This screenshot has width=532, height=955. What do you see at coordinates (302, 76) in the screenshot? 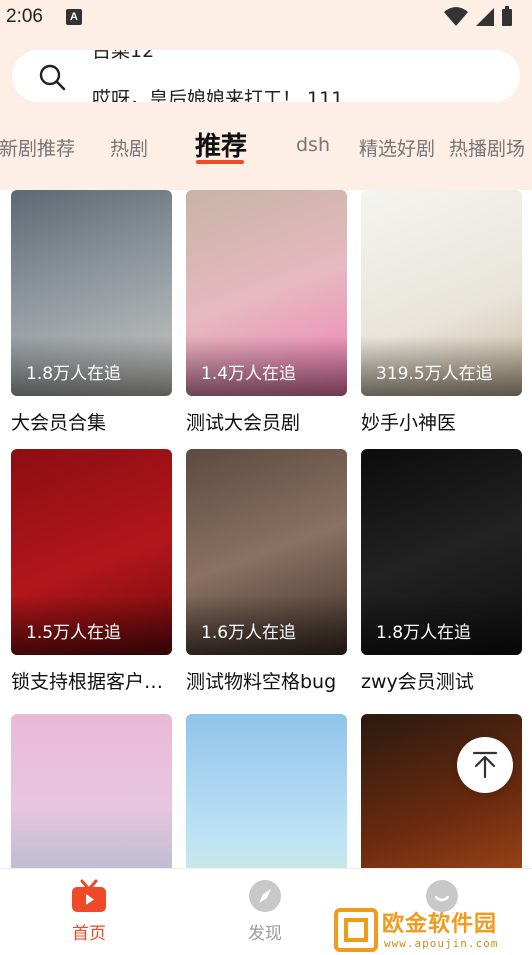
I see `search-suggestions: 古菜12 哎呀，皇后娘娘来打工！ 111` at bounding box center [302, 76].